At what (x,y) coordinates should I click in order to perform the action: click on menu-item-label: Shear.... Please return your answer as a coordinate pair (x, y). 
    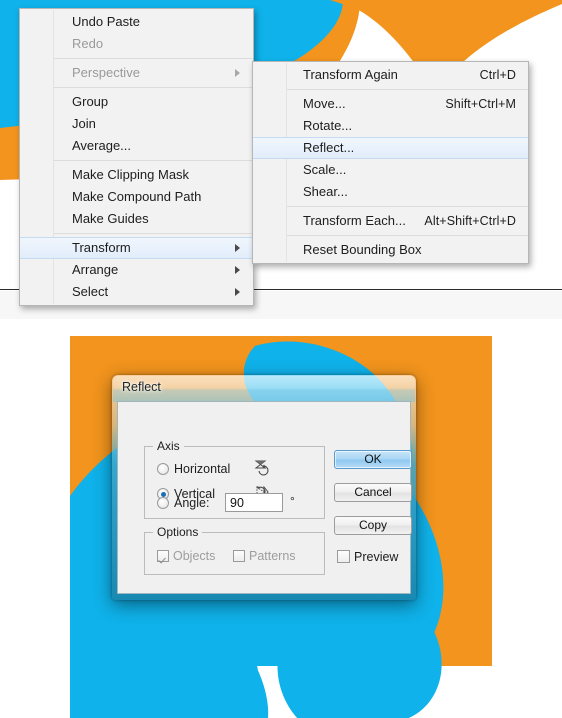
    Looking at the image, I should click on (325, 191).